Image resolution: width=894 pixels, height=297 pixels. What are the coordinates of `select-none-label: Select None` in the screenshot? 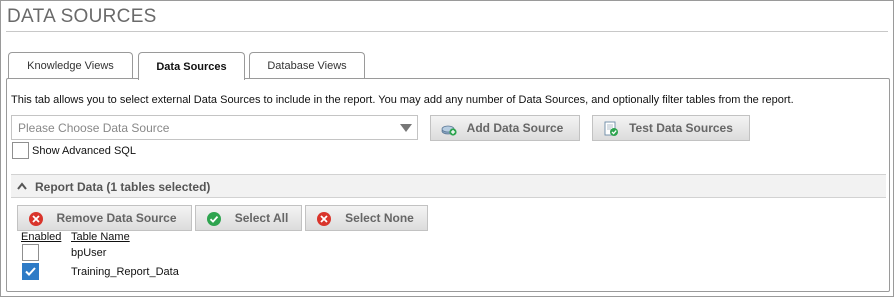 It's located at (379, 218).